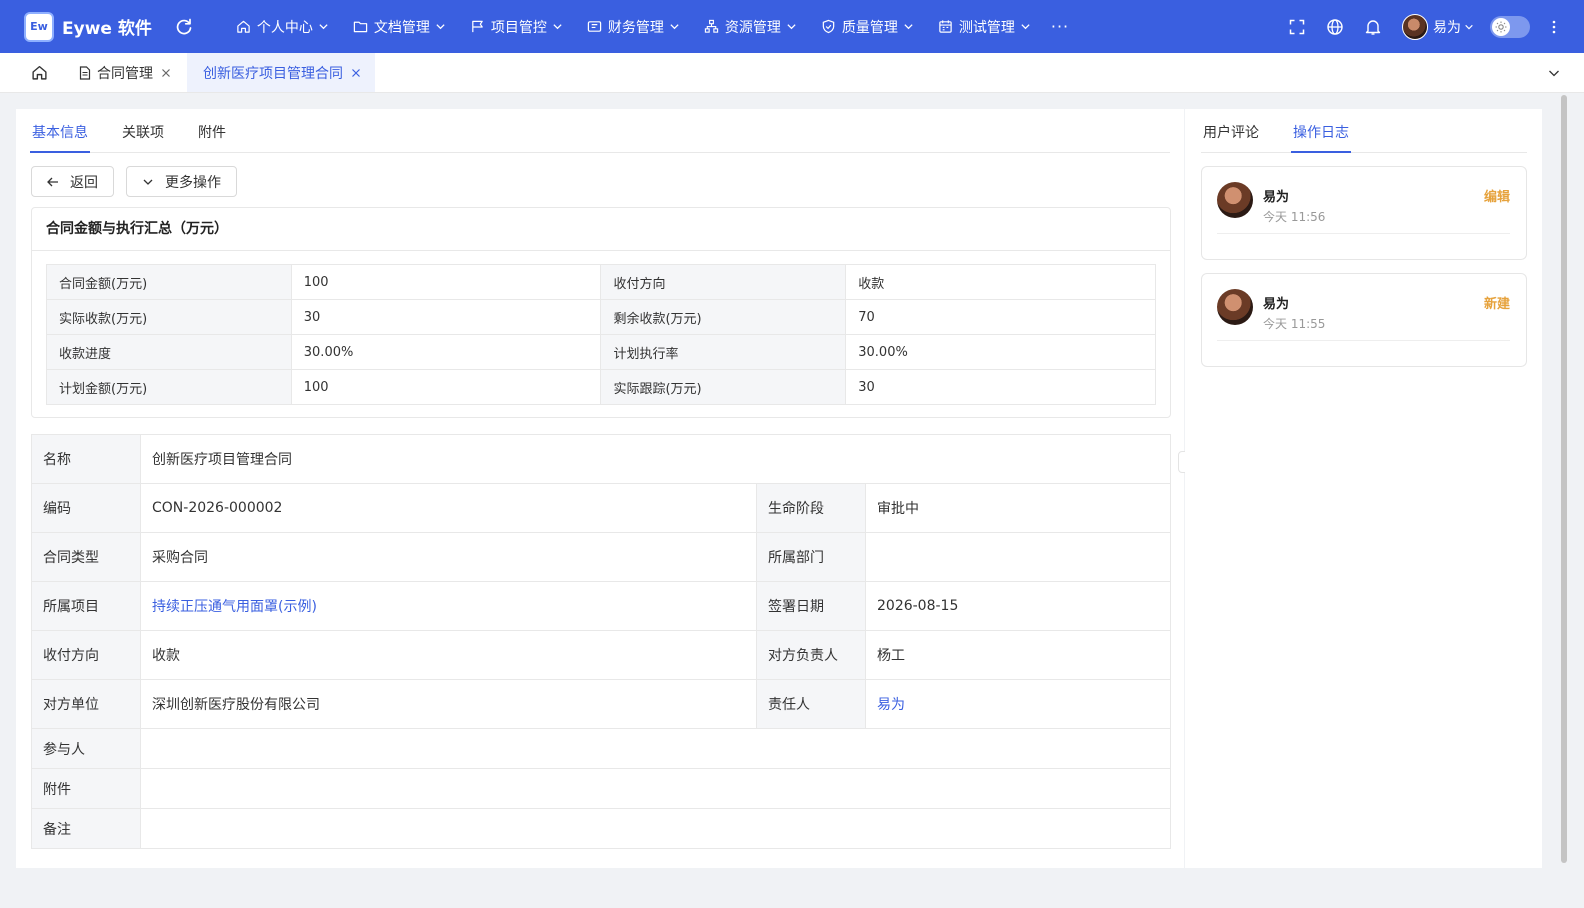 The image size is (1584, 908). Describe the element at coordinates (811, 655) in the screenshot. I see `field-label: 对方负责人` at that location.